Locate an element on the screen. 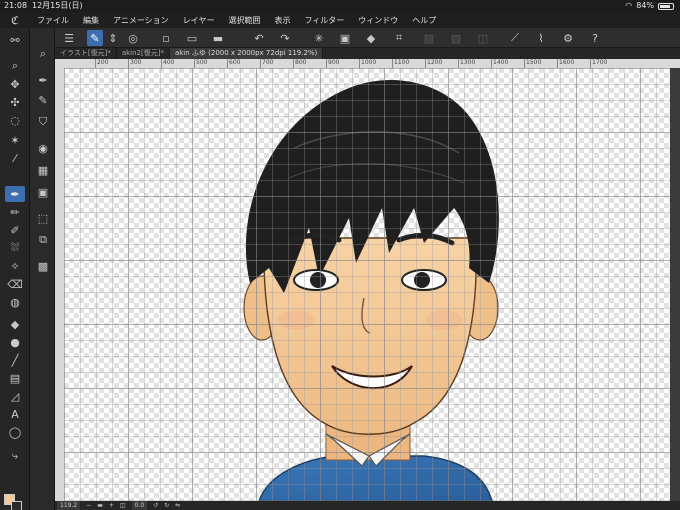  sub-color-swatch is located at coordinates (16, 505).